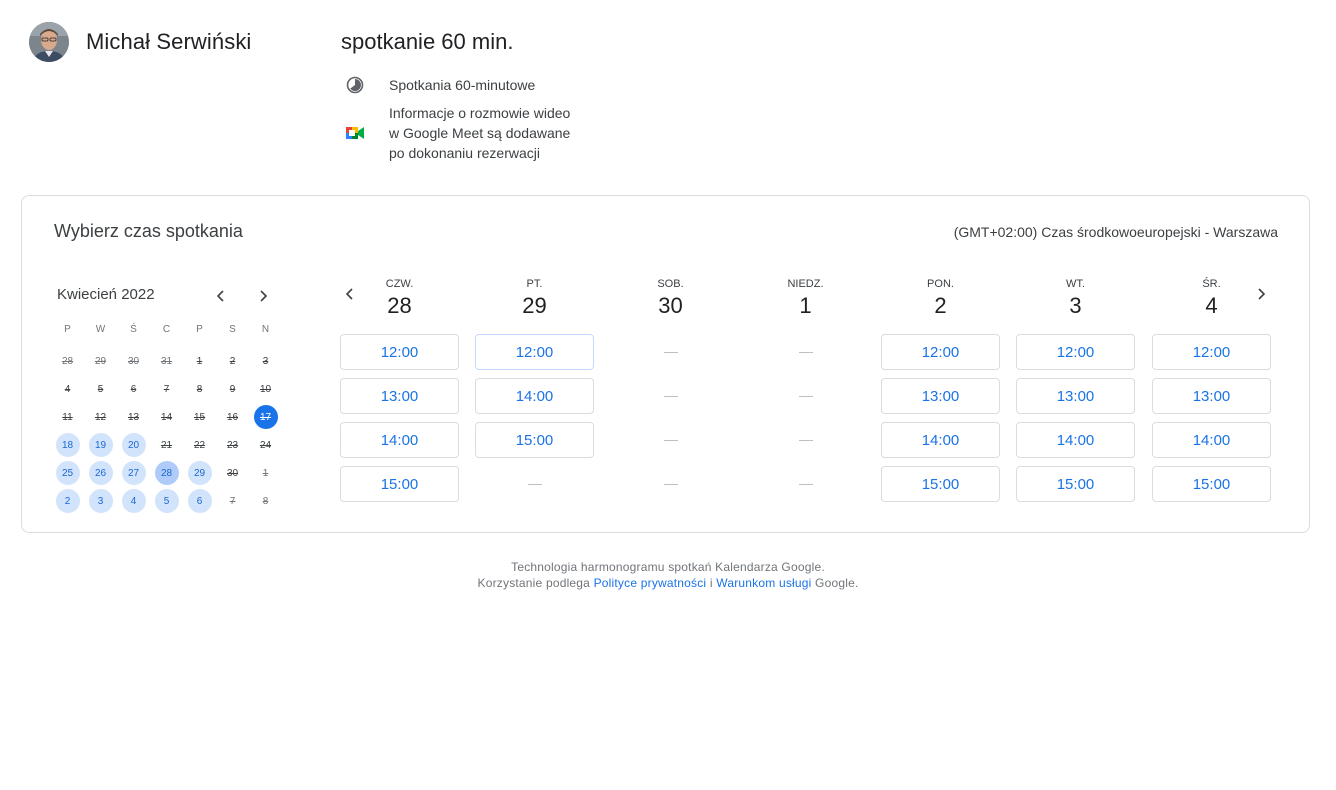 The width and height of the screenshot is (1336, 790). I want to click on mini-calendar-cell: 11, so click(67, 417).